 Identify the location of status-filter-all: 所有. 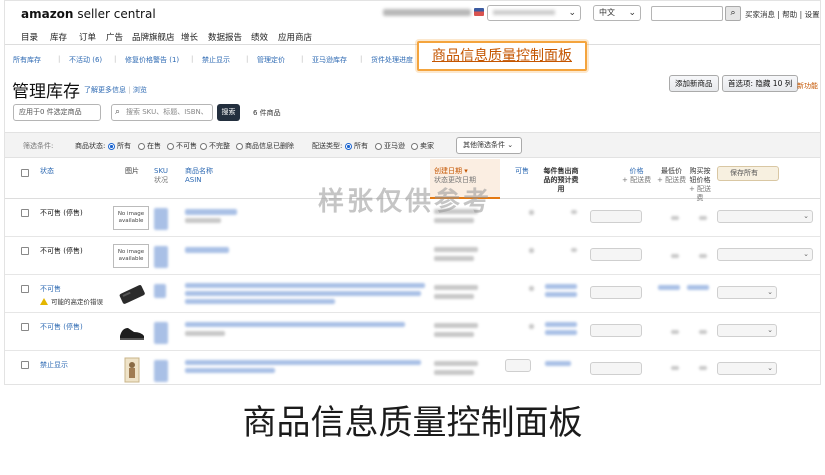
(119, 146).